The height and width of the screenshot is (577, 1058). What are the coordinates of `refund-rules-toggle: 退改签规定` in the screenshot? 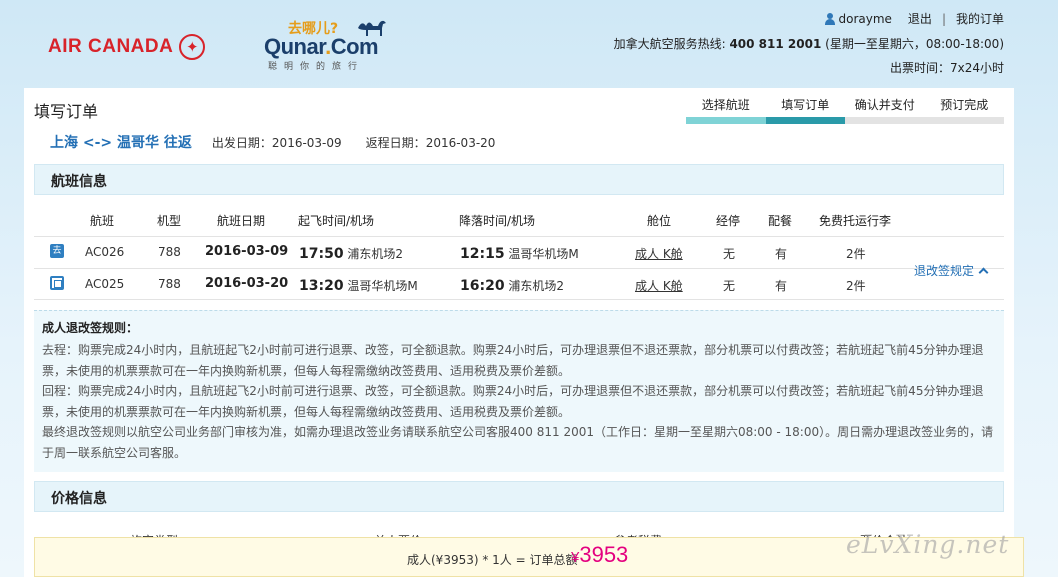 It's located at (951, 270).